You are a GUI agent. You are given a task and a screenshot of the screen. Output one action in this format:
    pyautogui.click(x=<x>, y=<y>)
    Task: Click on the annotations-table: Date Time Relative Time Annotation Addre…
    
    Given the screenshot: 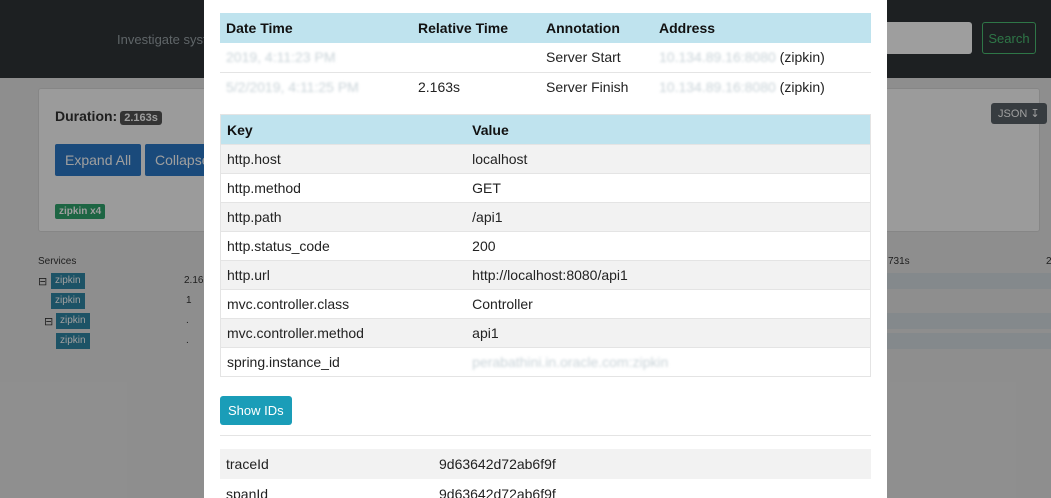 What is the action you would take?
    pyautogui.click(x=545, y=57)
    